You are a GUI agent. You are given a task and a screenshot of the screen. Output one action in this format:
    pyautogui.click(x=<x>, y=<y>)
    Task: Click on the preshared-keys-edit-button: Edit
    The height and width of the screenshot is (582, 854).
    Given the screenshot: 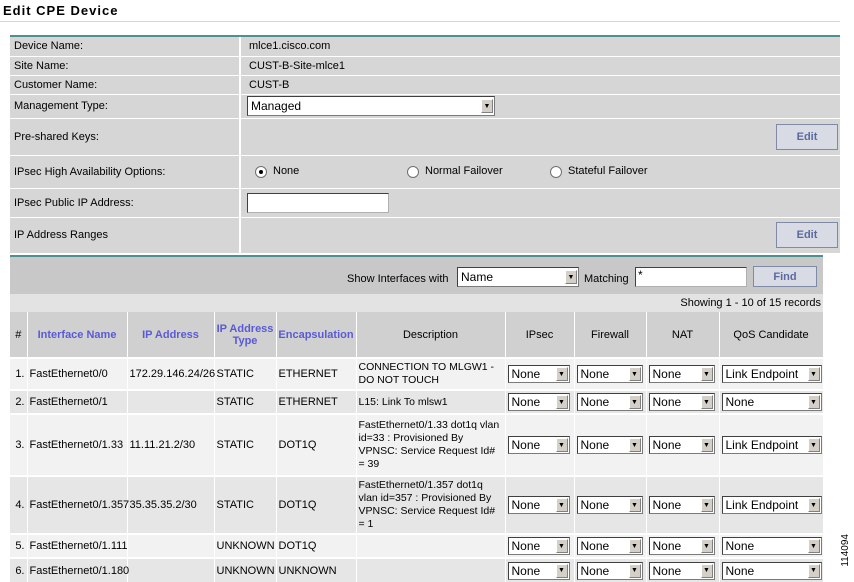 What is the action you would take?
    pyautogui.click(x=807, y=136)
    